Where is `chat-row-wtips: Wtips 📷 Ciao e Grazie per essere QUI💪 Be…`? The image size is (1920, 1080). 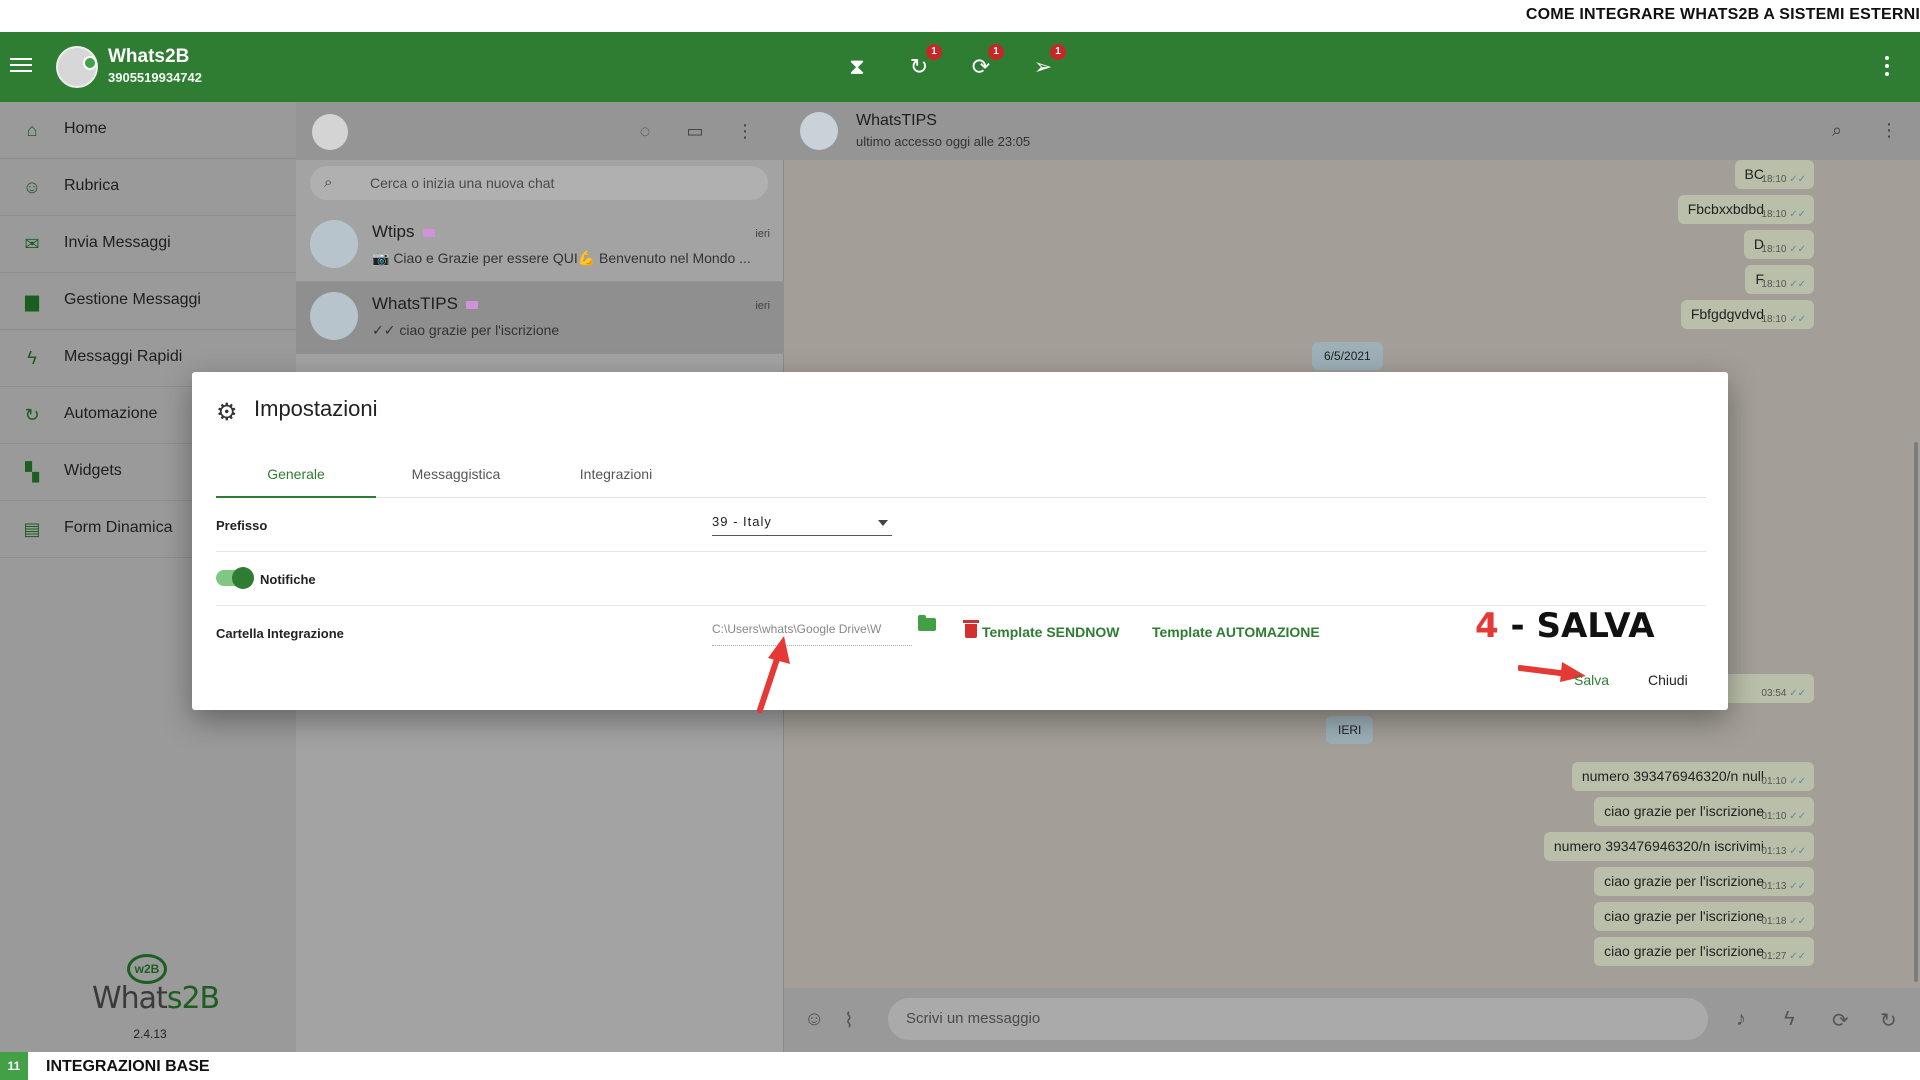
chat-row-wtips: Wtips 📷 Ciao e Grazie per essere QUI💪 Be… is located at coordinates (540, 246).